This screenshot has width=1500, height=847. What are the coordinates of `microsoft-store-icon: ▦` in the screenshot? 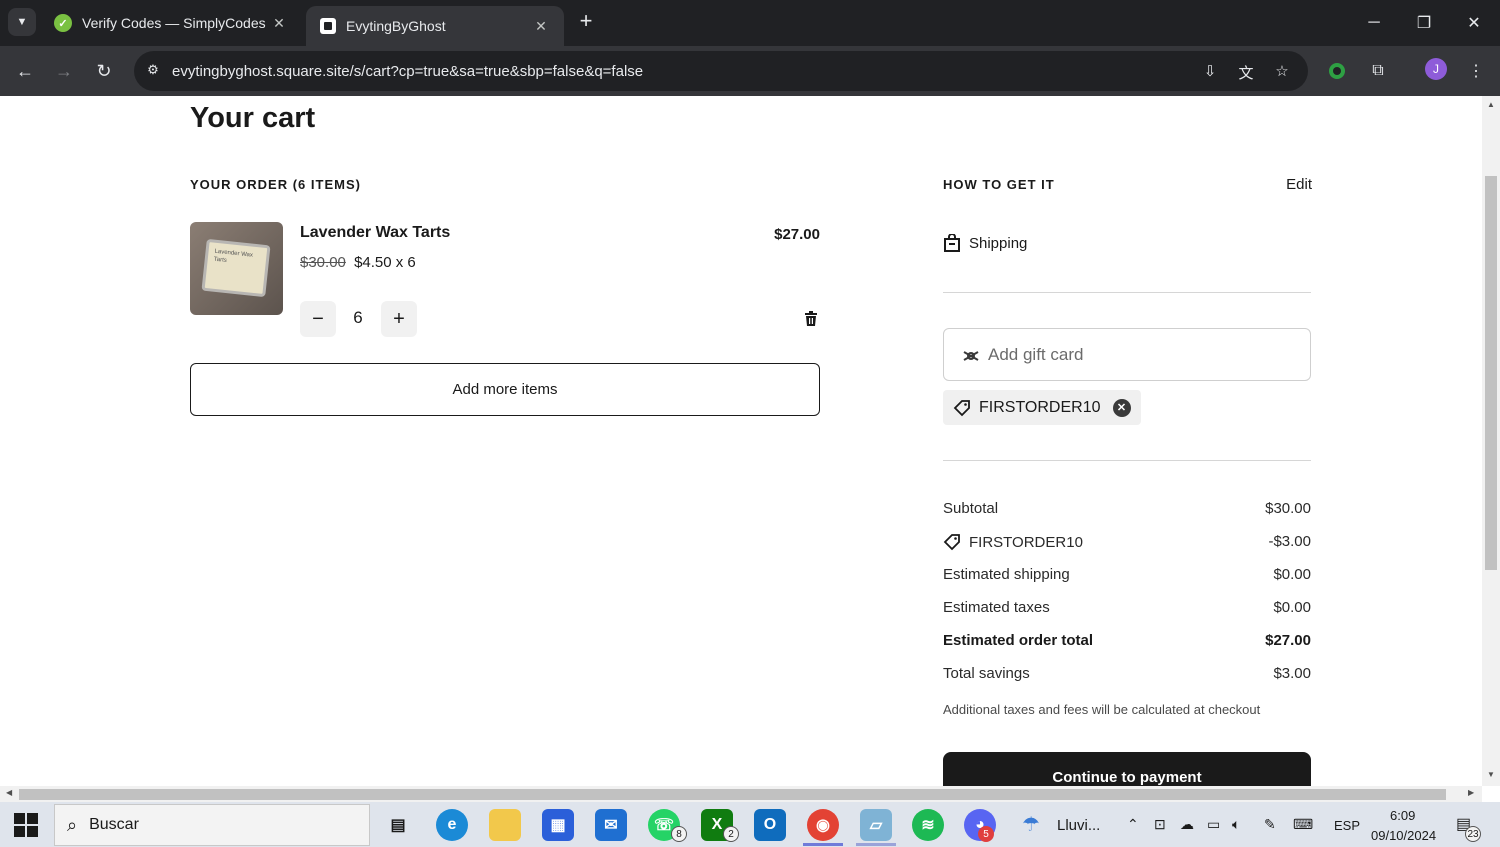 It's located at (558, 825).